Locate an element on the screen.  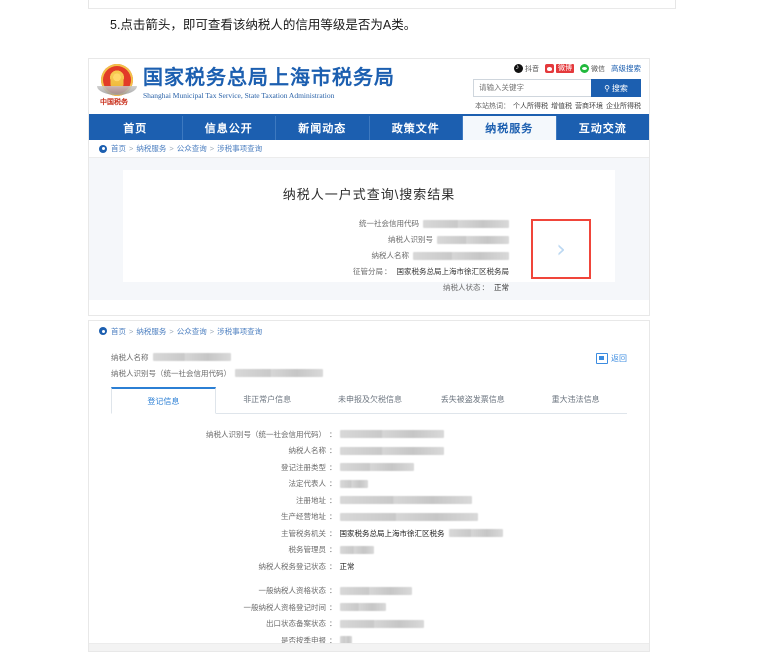
tab-undeclared-arrears-info: 未申报及欠税信息 is located at coordinates (370, 400).